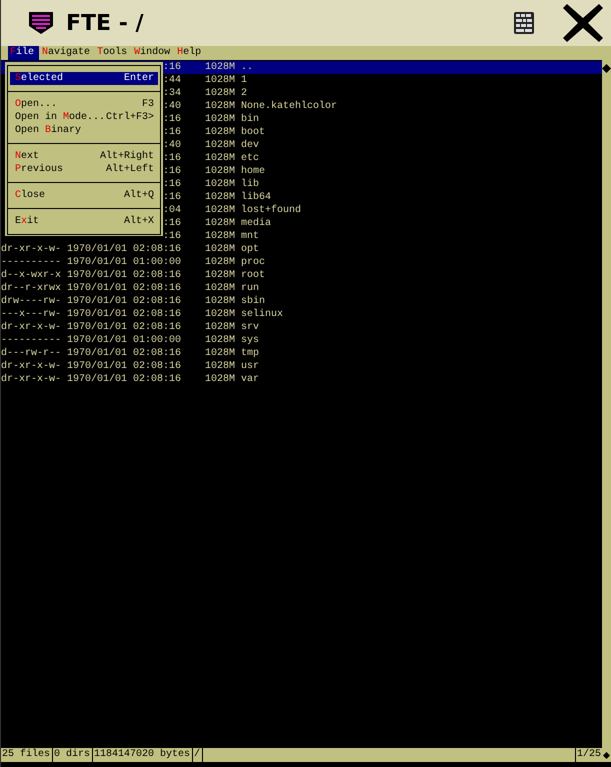 Image resolution: width=611 pixels, height=767 pixels. Describe the element at coordinates (171, 93) in the screenshot. I see `file-info: :34` at that location.